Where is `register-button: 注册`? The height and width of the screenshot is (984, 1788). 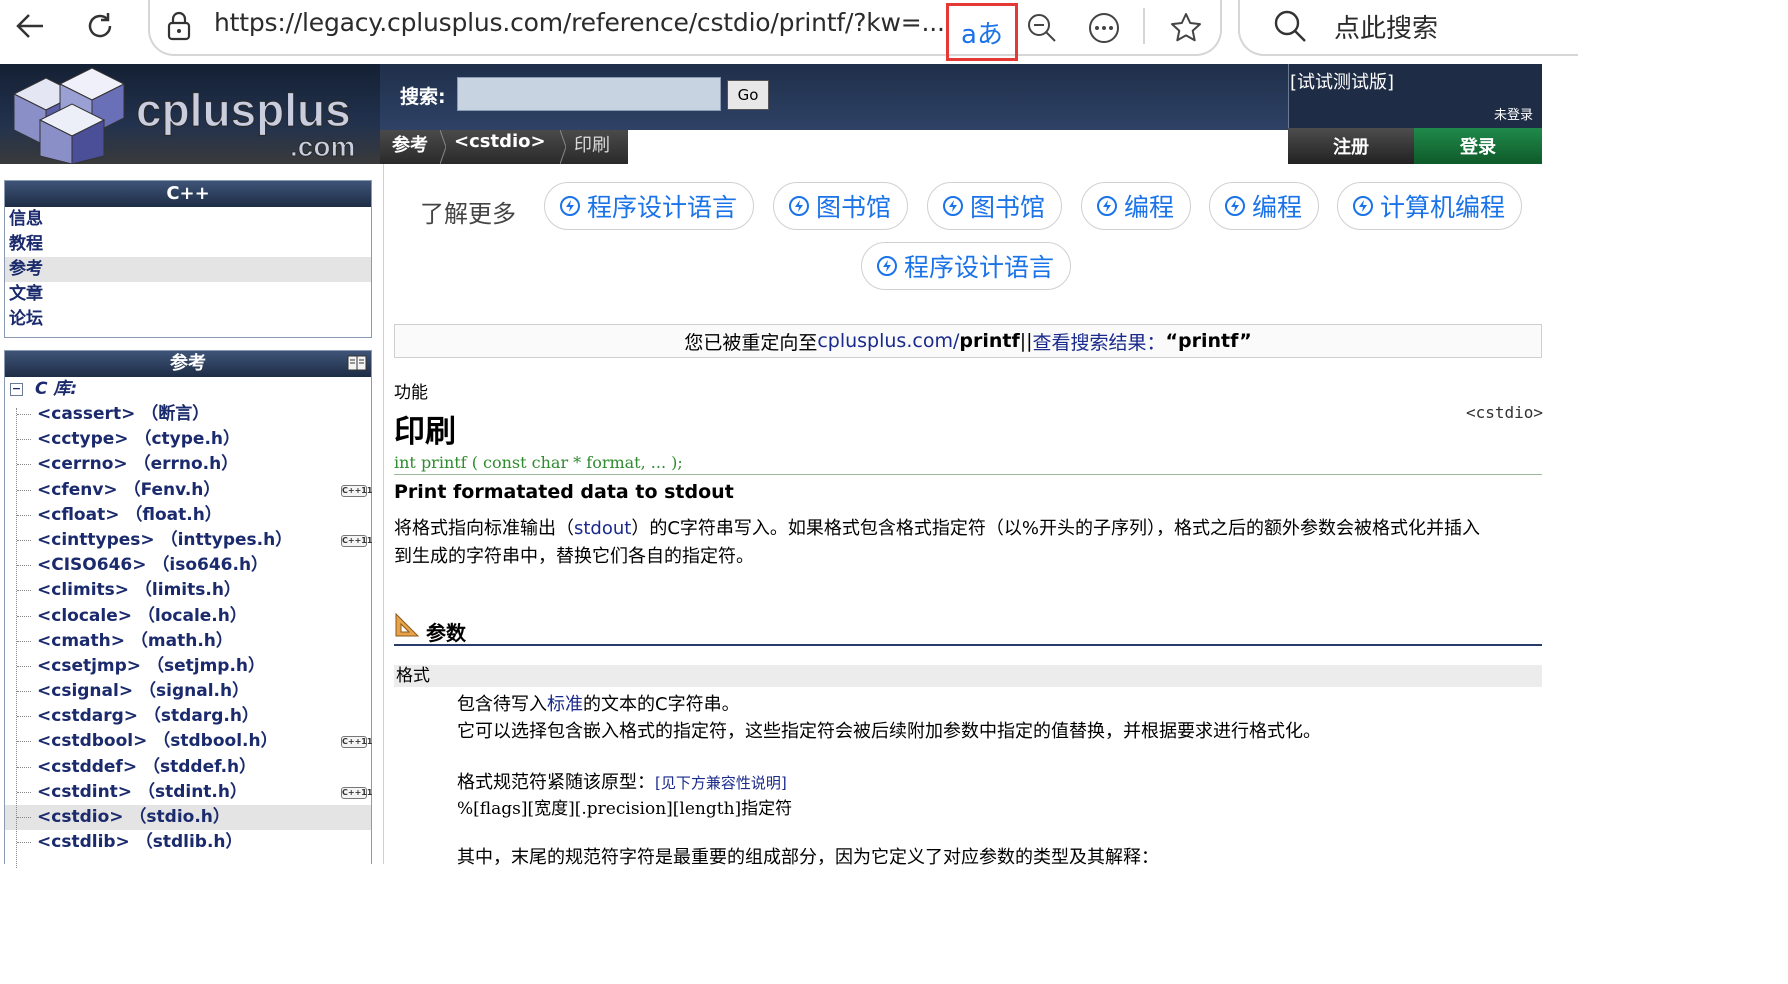
register-button: 注册 is located at coordinates (1351, 146).